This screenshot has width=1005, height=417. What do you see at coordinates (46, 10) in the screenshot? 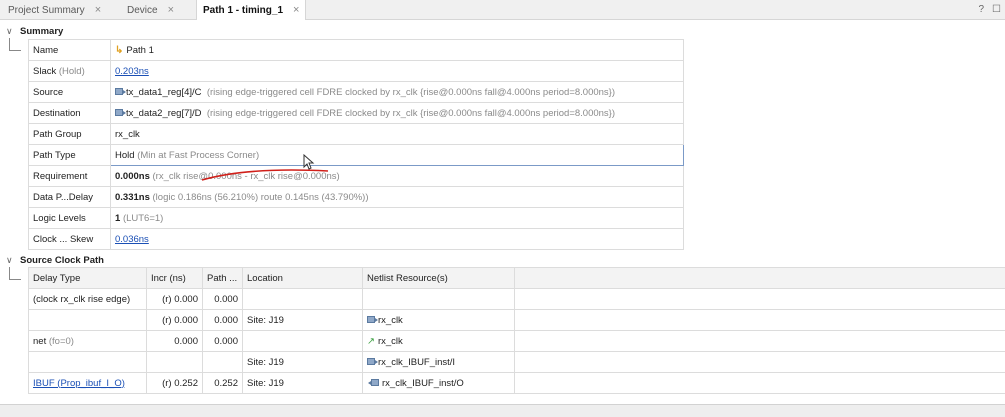
I see `tab-label: Project Summary` at bounding box center [46, 10].